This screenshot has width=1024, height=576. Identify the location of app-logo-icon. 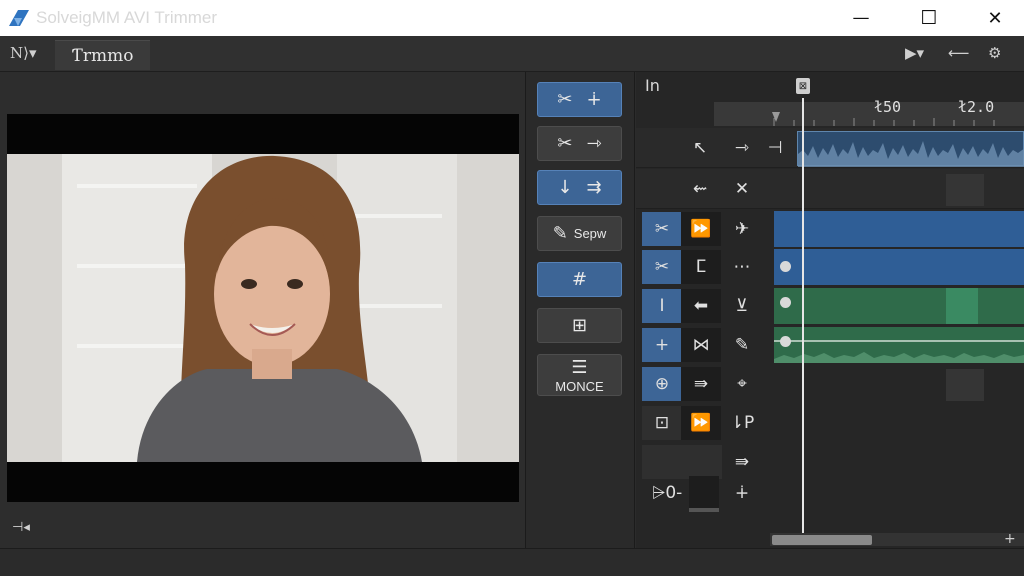
(19, 18).